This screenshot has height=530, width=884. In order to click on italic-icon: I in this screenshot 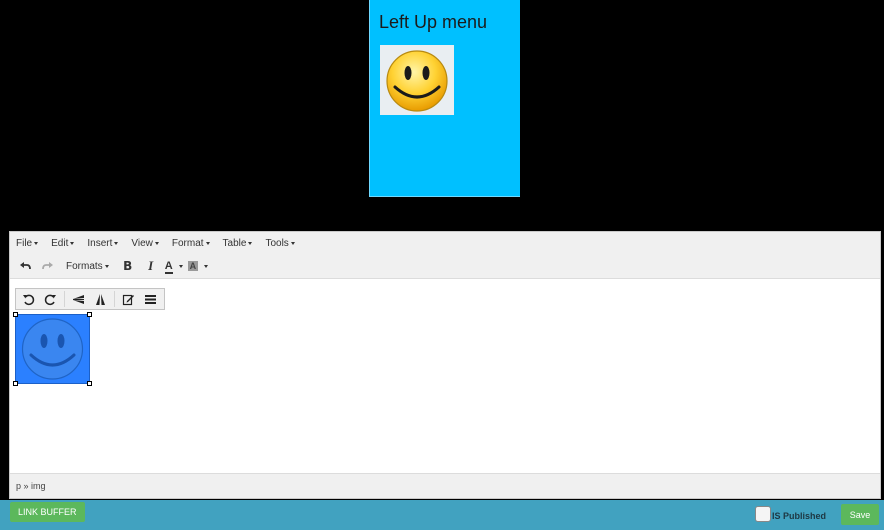, I will do `click(151, 265)`.